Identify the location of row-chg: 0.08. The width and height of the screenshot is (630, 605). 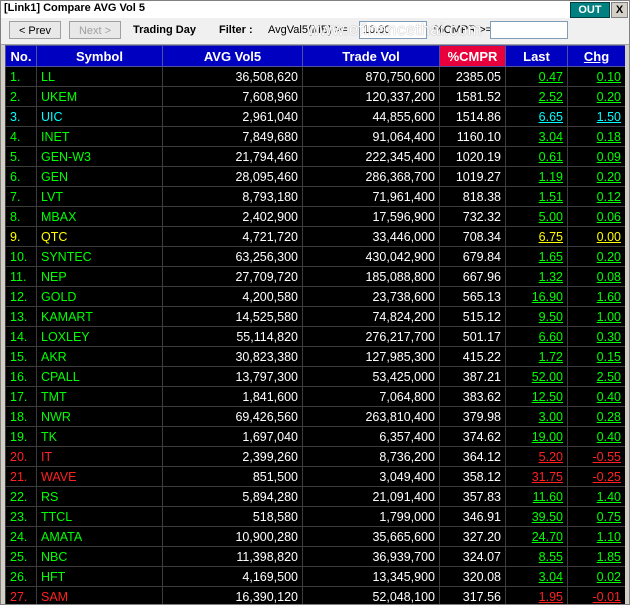
(596, 276).